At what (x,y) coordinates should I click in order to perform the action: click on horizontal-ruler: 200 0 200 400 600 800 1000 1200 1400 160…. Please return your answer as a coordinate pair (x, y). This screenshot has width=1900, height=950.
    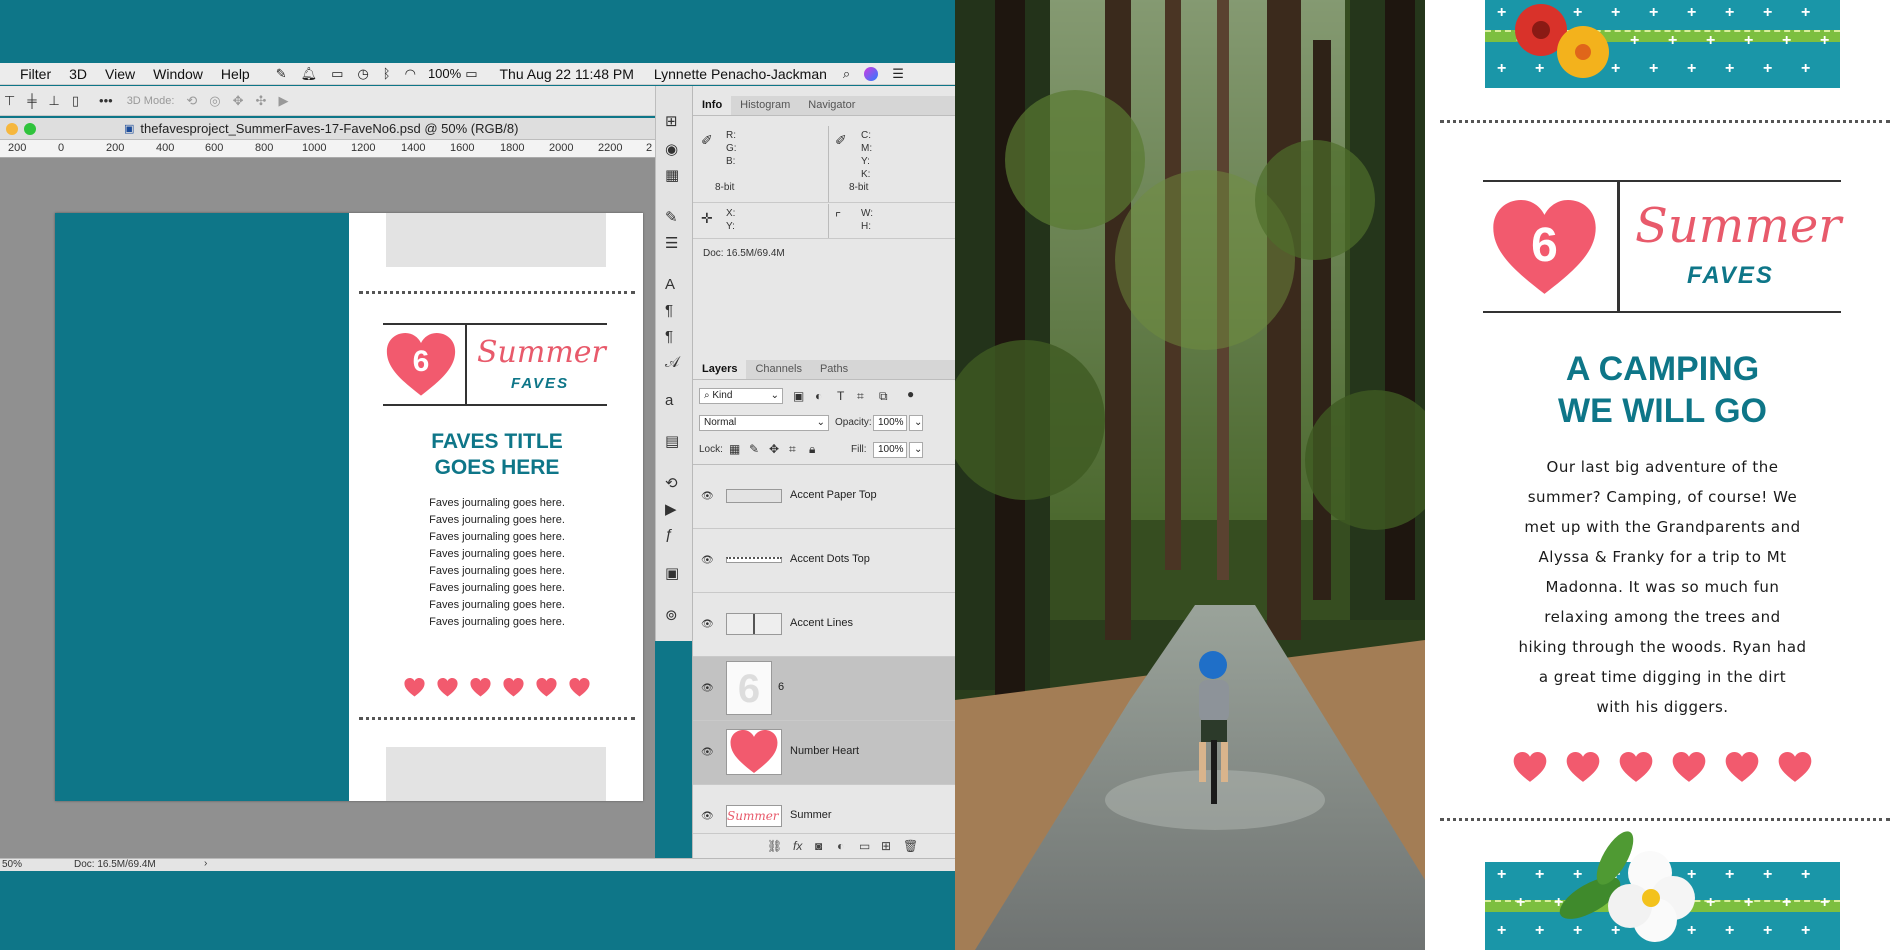
    Looking at the image, I should click on (327, 149).